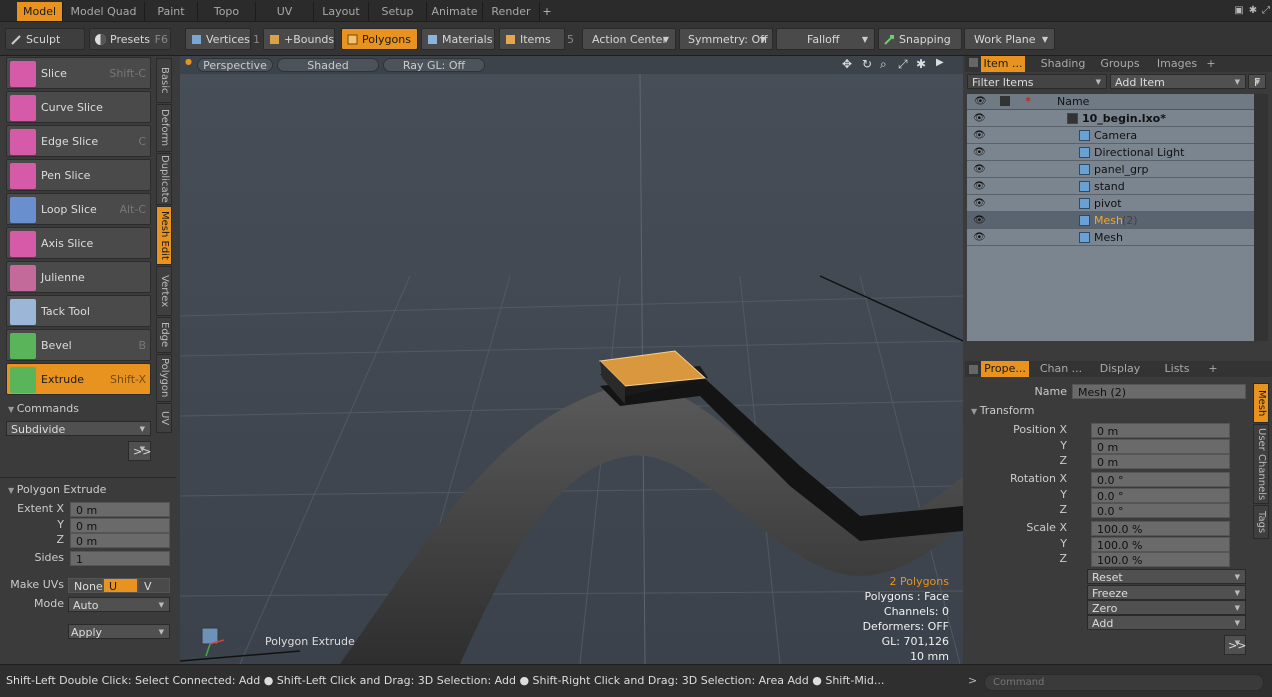 This screenshot has height=697, width=1272. I want to click on tool-axis-slice: Axis Slice, so click(78, 243).